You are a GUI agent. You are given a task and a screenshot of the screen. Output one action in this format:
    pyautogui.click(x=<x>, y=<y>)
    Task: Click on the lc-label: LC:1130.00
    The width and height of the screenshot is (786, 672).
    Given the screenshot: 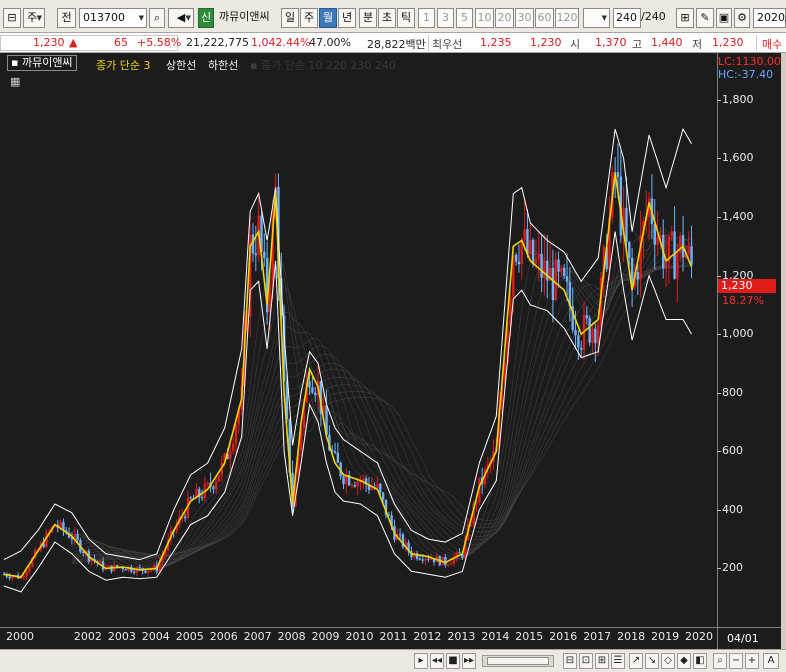 What is the action you would take?
    pyautogui.click(x=750, y=61)
    